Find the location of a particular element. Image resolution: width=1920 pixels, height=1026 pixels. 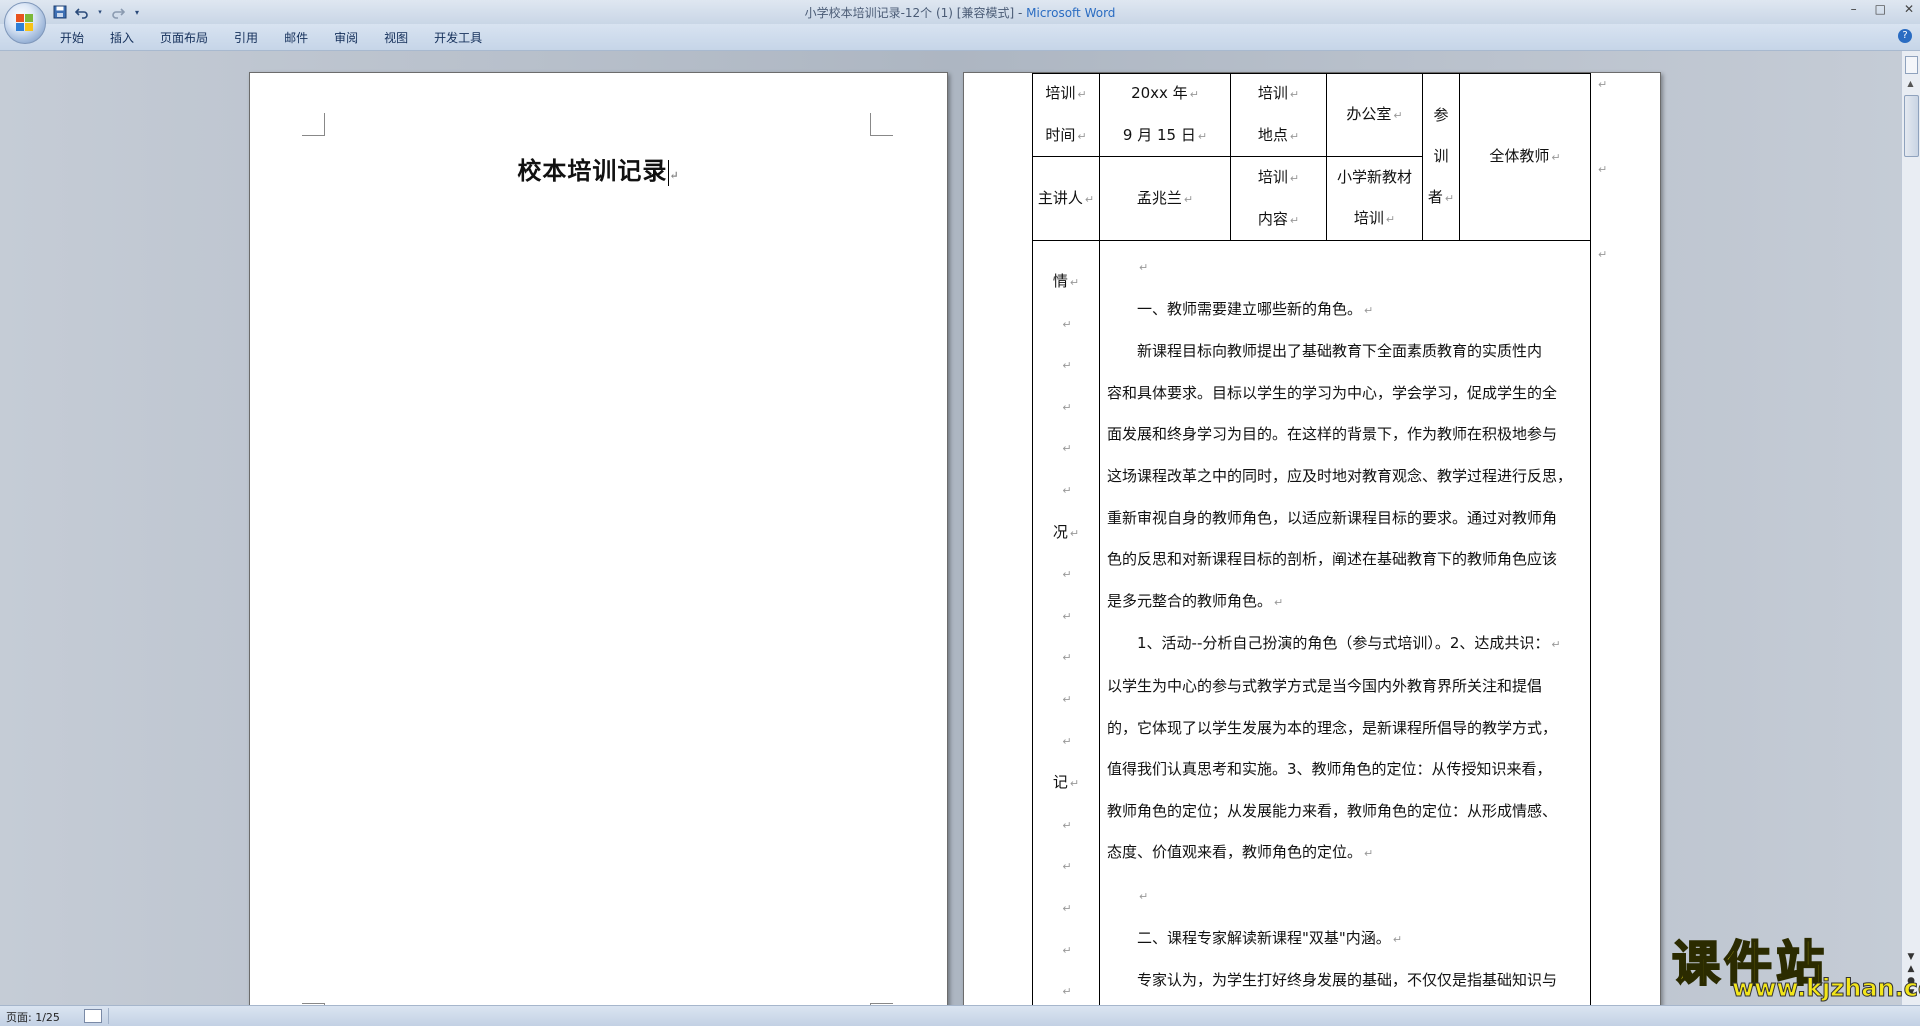

cell-time-label: 培训 ↵ 时间 ↵ is located at coordinates (1066, 115).